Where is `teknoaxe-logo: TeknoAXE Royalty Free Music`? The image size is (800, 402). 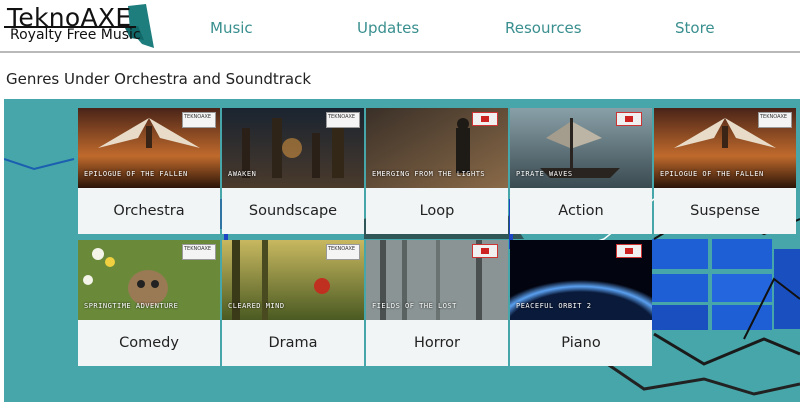 teknoaxe-logo: TeknoAXE Royalty Free Music is located at coordinates (80, 25).